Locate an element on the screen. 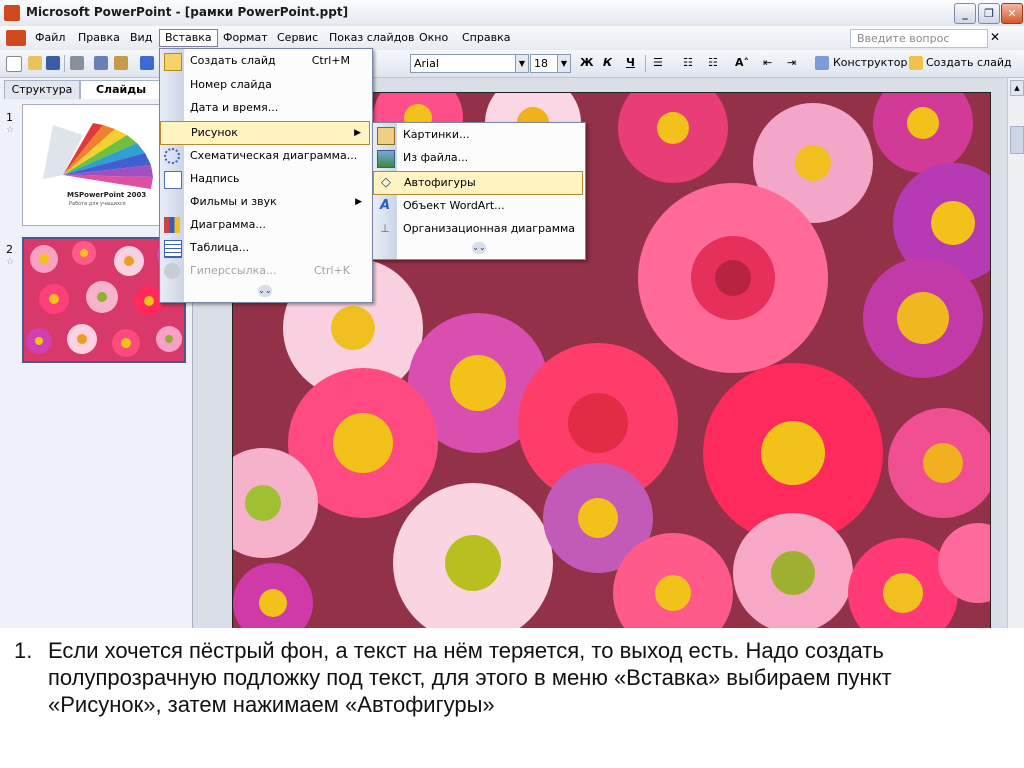 The height and width of the screenshot is (768, 1024). bulleted-list-icon: ☷ is located at coordinates (713, 63).